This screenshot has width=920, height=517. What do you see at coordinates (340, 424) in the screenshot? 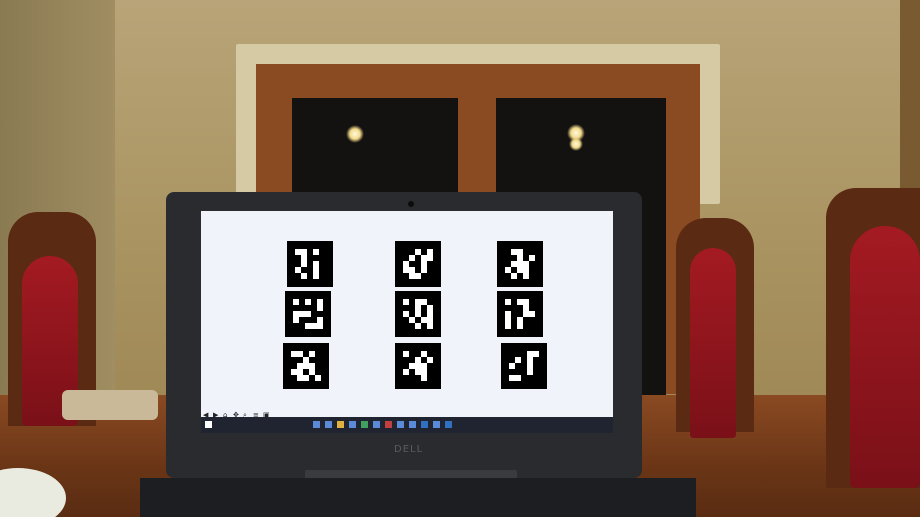
I see `taskbar-app-3-icon` at bounding box center [340, 424].